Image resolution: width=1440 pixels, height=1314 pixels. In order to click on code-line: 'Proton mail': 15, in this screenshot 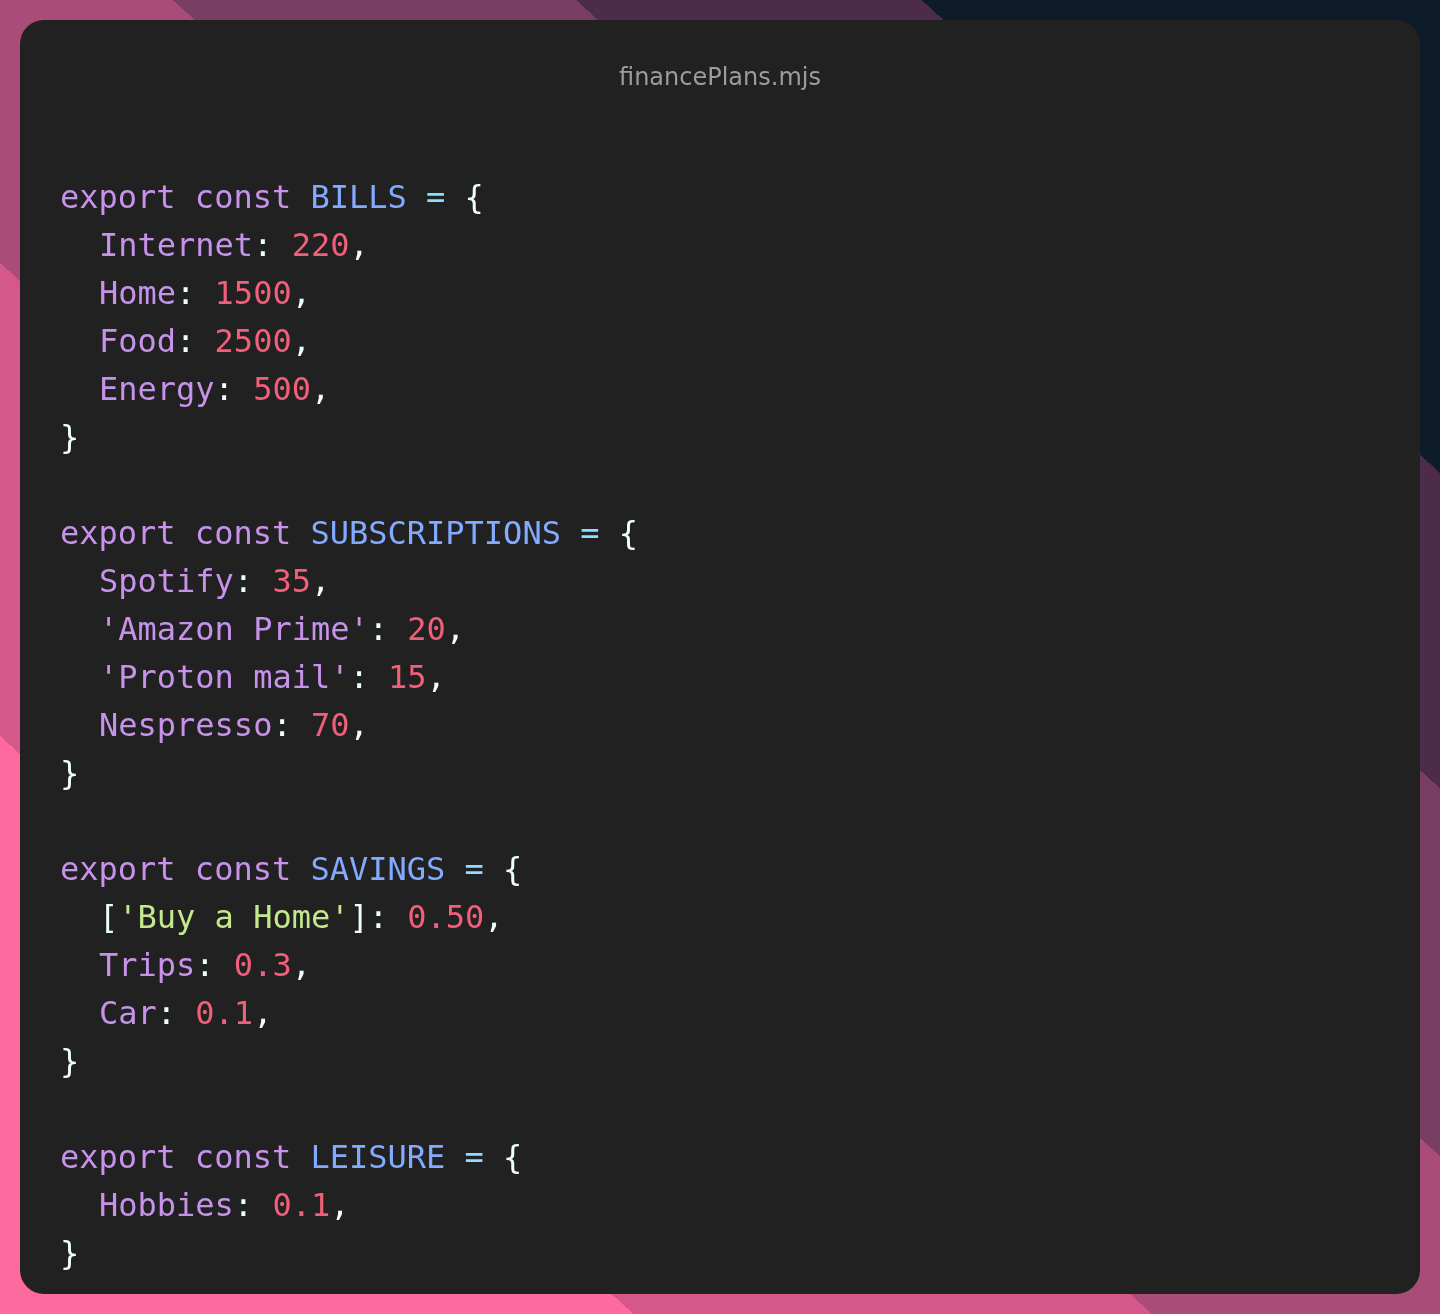, I will do `click(272, 677)`.